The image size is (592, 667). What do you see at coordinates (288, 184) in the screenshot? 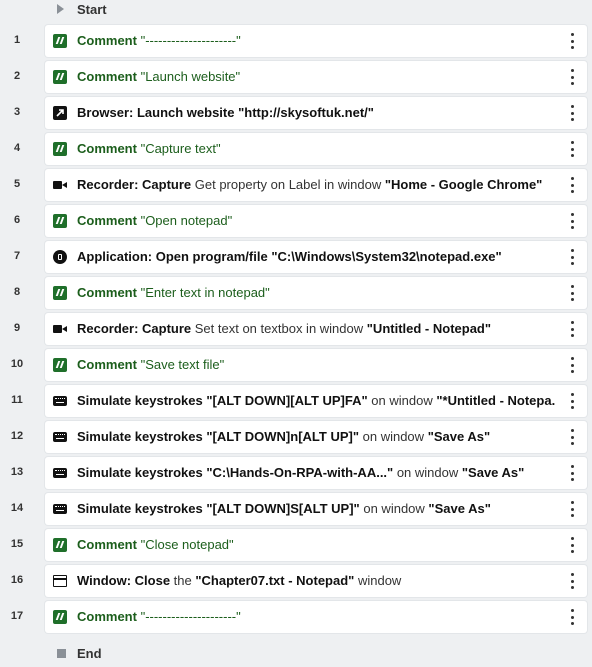
I see `action-detail: Get property on Label in window` at bounding box center [288, 184].